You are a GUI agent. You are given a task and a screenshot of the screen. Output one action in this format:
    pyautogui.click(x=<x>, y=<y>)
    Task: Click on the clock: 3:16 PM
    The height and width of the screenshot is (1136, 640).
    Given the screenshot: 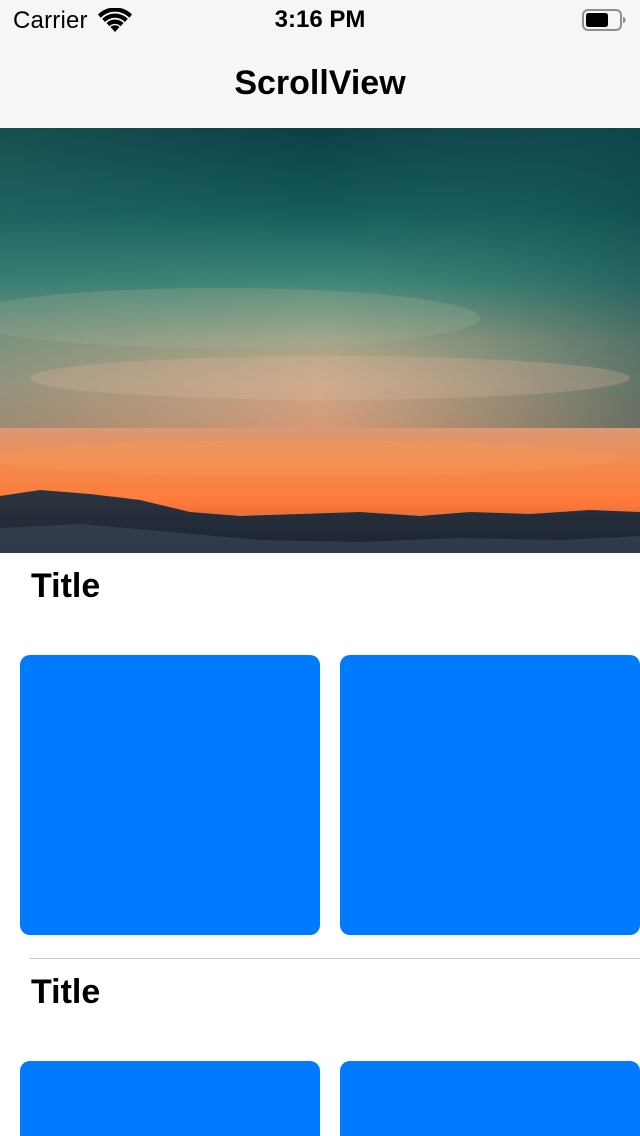 What is the action you would take?
    pyautogui.click(x=320, y=19)
    